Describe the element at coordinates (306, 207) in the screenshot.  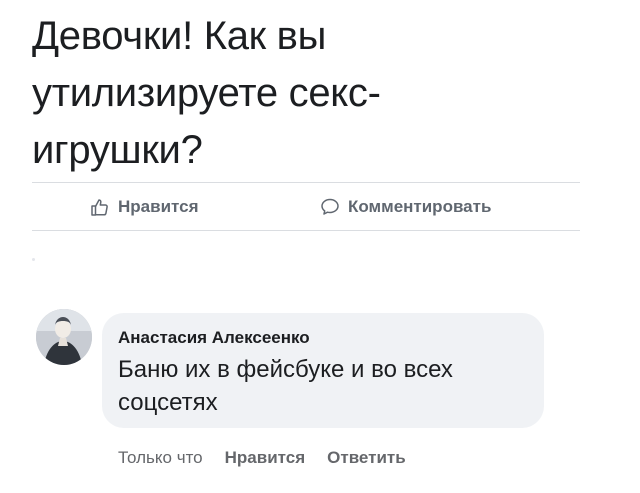
I see `post-actions-bar: Нравится Комментировать` at that location.